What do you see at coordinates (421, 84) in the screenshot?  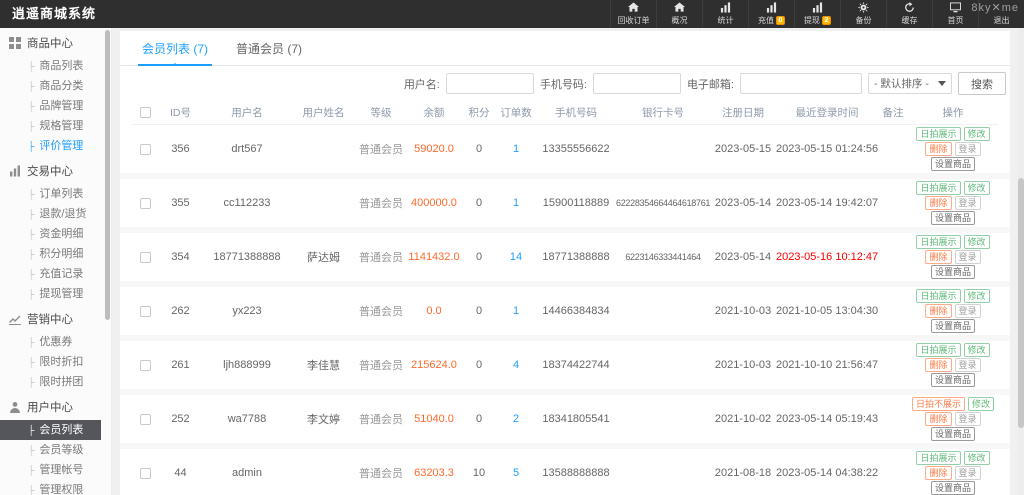 I see `search-label-username: 用户名:` at bounding box center [421, 84].